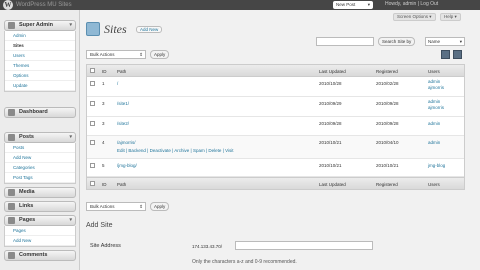 The width and height of the screenshot is (480, 270). Describe the element at coordinates (275, 87) in the screenshot. I see `table-row: 1 / 2010/10/28 2010/02/28 admin ajmorris` at that location.